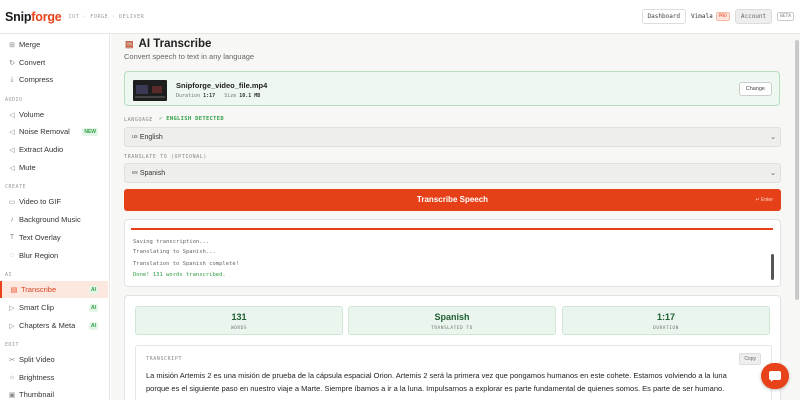  What do you see at coordinates (32, 62) in the screenshot?
I see `sidebar-item-label: Convert` at bounding box center [32, 62].